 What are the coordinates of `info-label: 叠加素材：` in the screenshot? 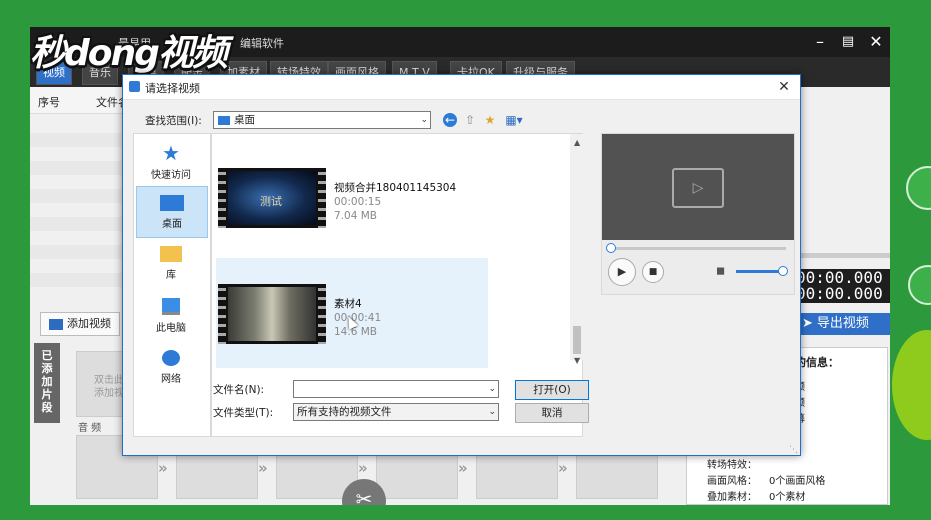 It's located at (732, 497).